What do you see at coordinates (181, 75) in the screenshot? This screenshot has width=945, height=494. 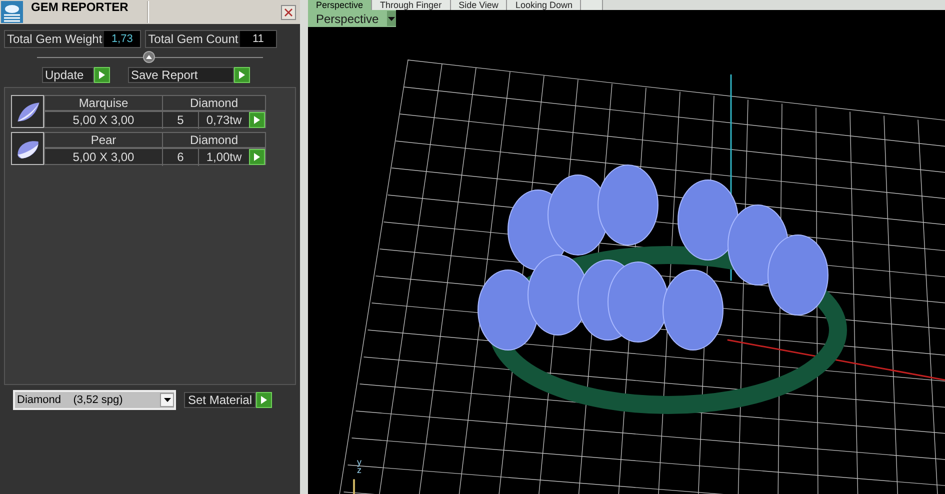 I see `save-report-button: Save Report` at bounding box center [181, 75].